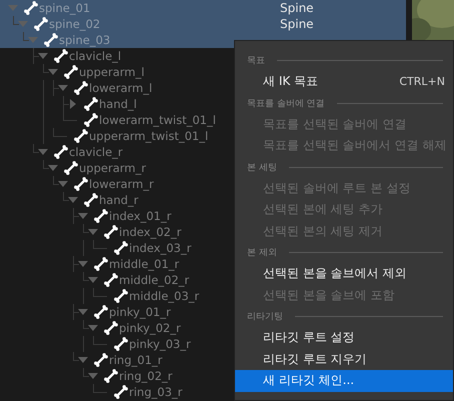 This screenshot has height=401, width=454. Describe the element at coordinates (145, 376) in the screenshot. I see `bone-name: ring_02_r` at that location.